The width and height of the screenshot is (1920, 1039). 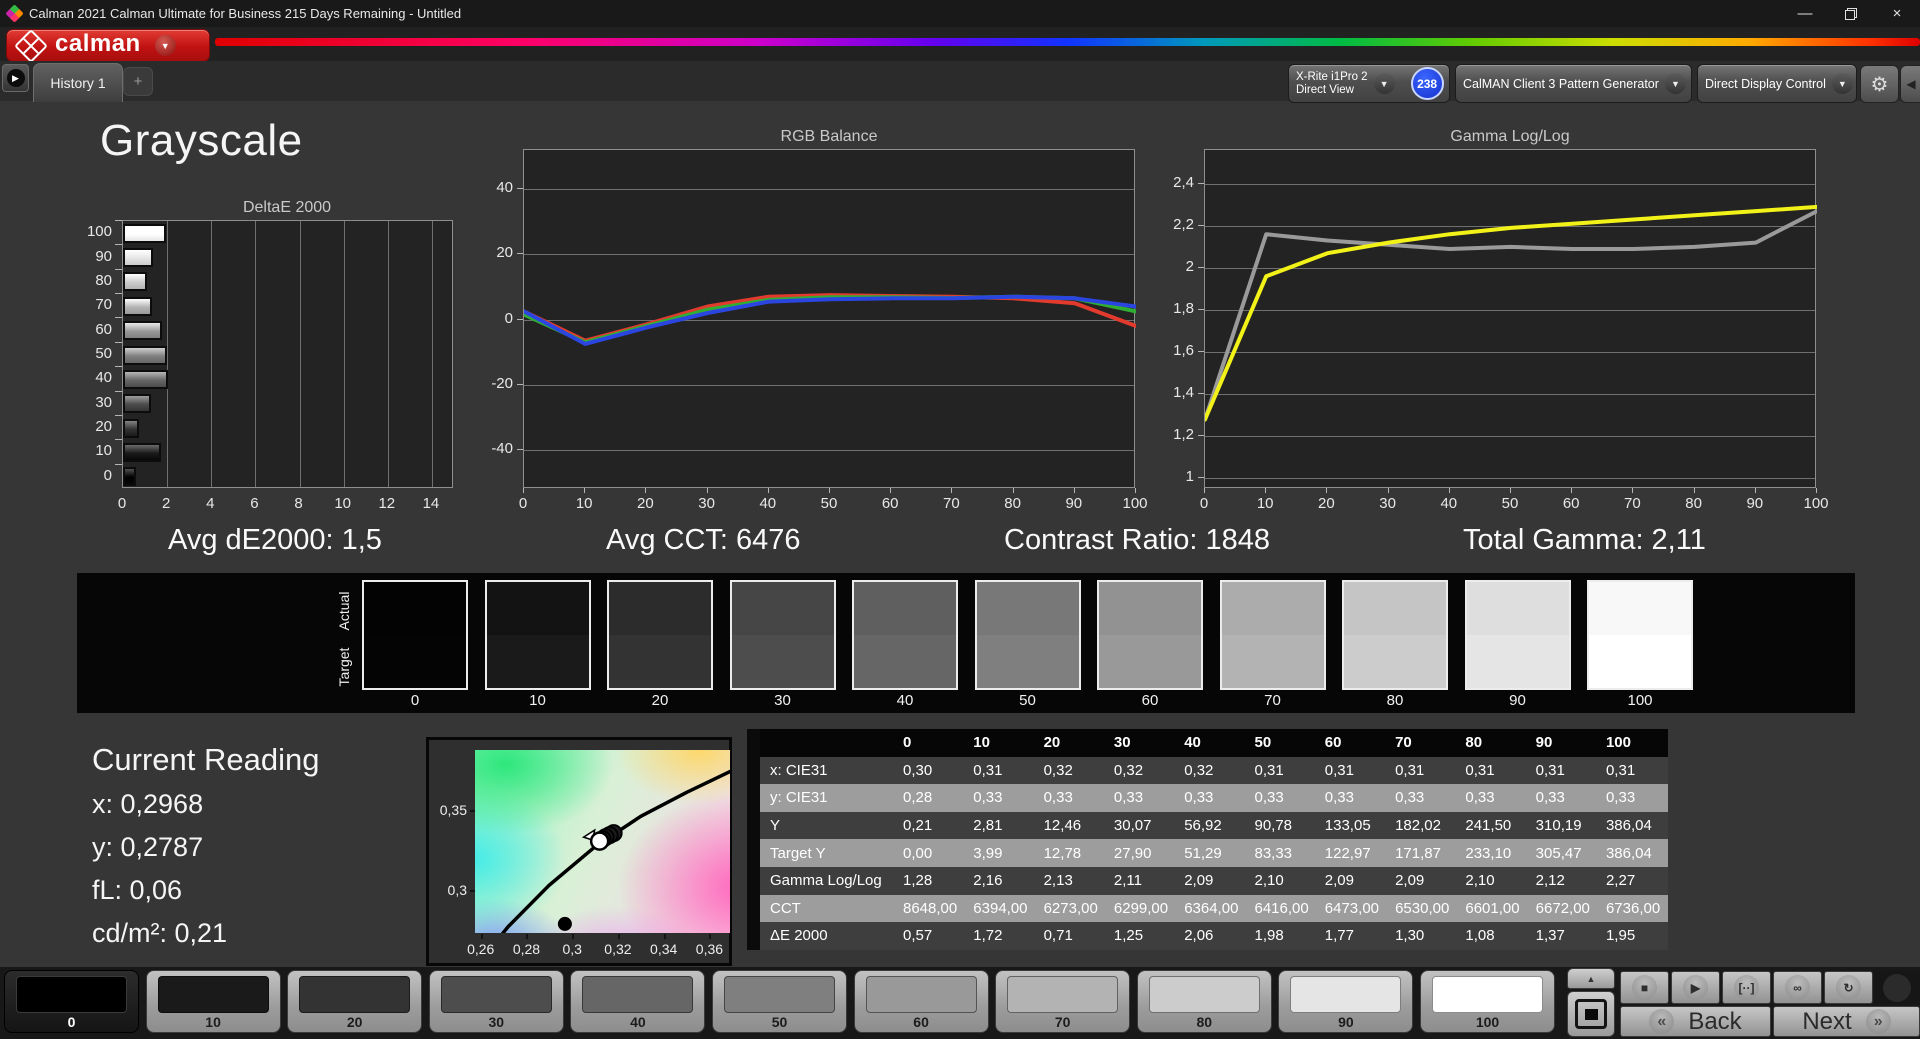 What do you see at coordinates (1746, 987) in the screenshot?
I see `loop-range-button: [··]` at bounding box center [1746, 987].